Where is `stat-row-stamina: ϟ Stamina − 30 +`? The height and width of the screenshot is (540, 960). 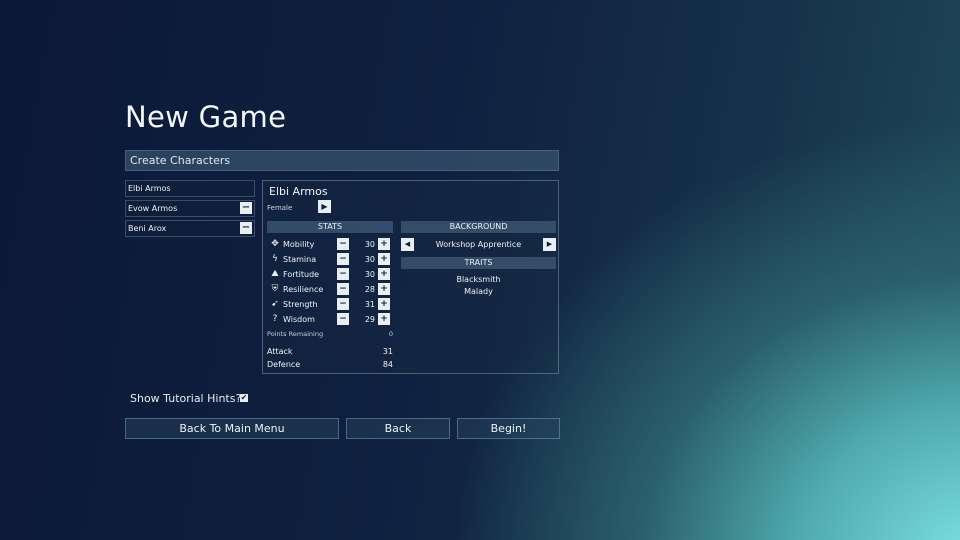 stat-row-stamina: ϟ Stamina − 30 + is located at coordinates (330, 259).